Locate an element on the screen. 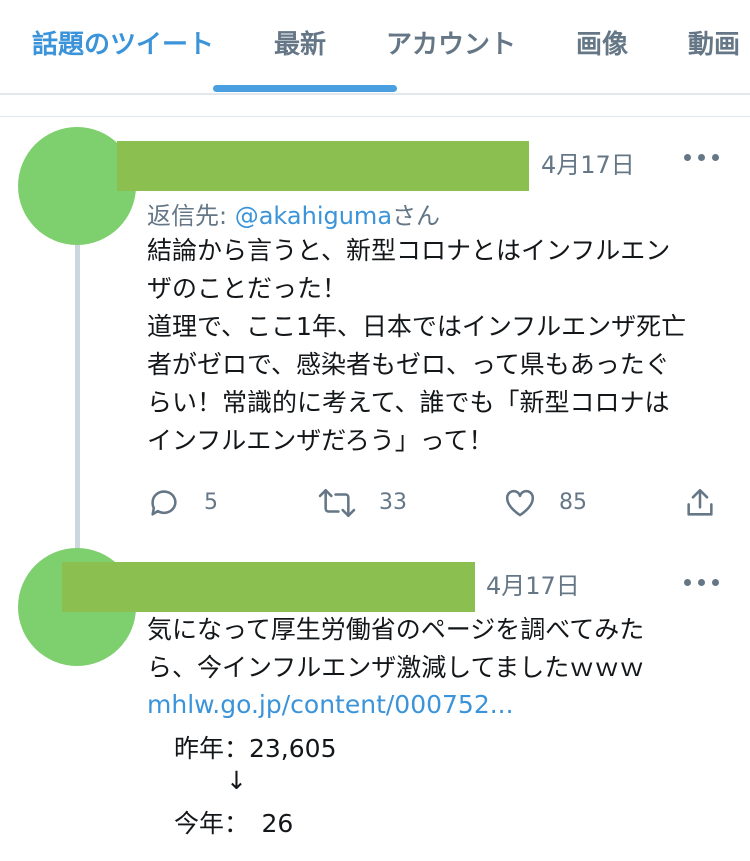  stats-arrow: ↓ is located at coordinates (236, 780).